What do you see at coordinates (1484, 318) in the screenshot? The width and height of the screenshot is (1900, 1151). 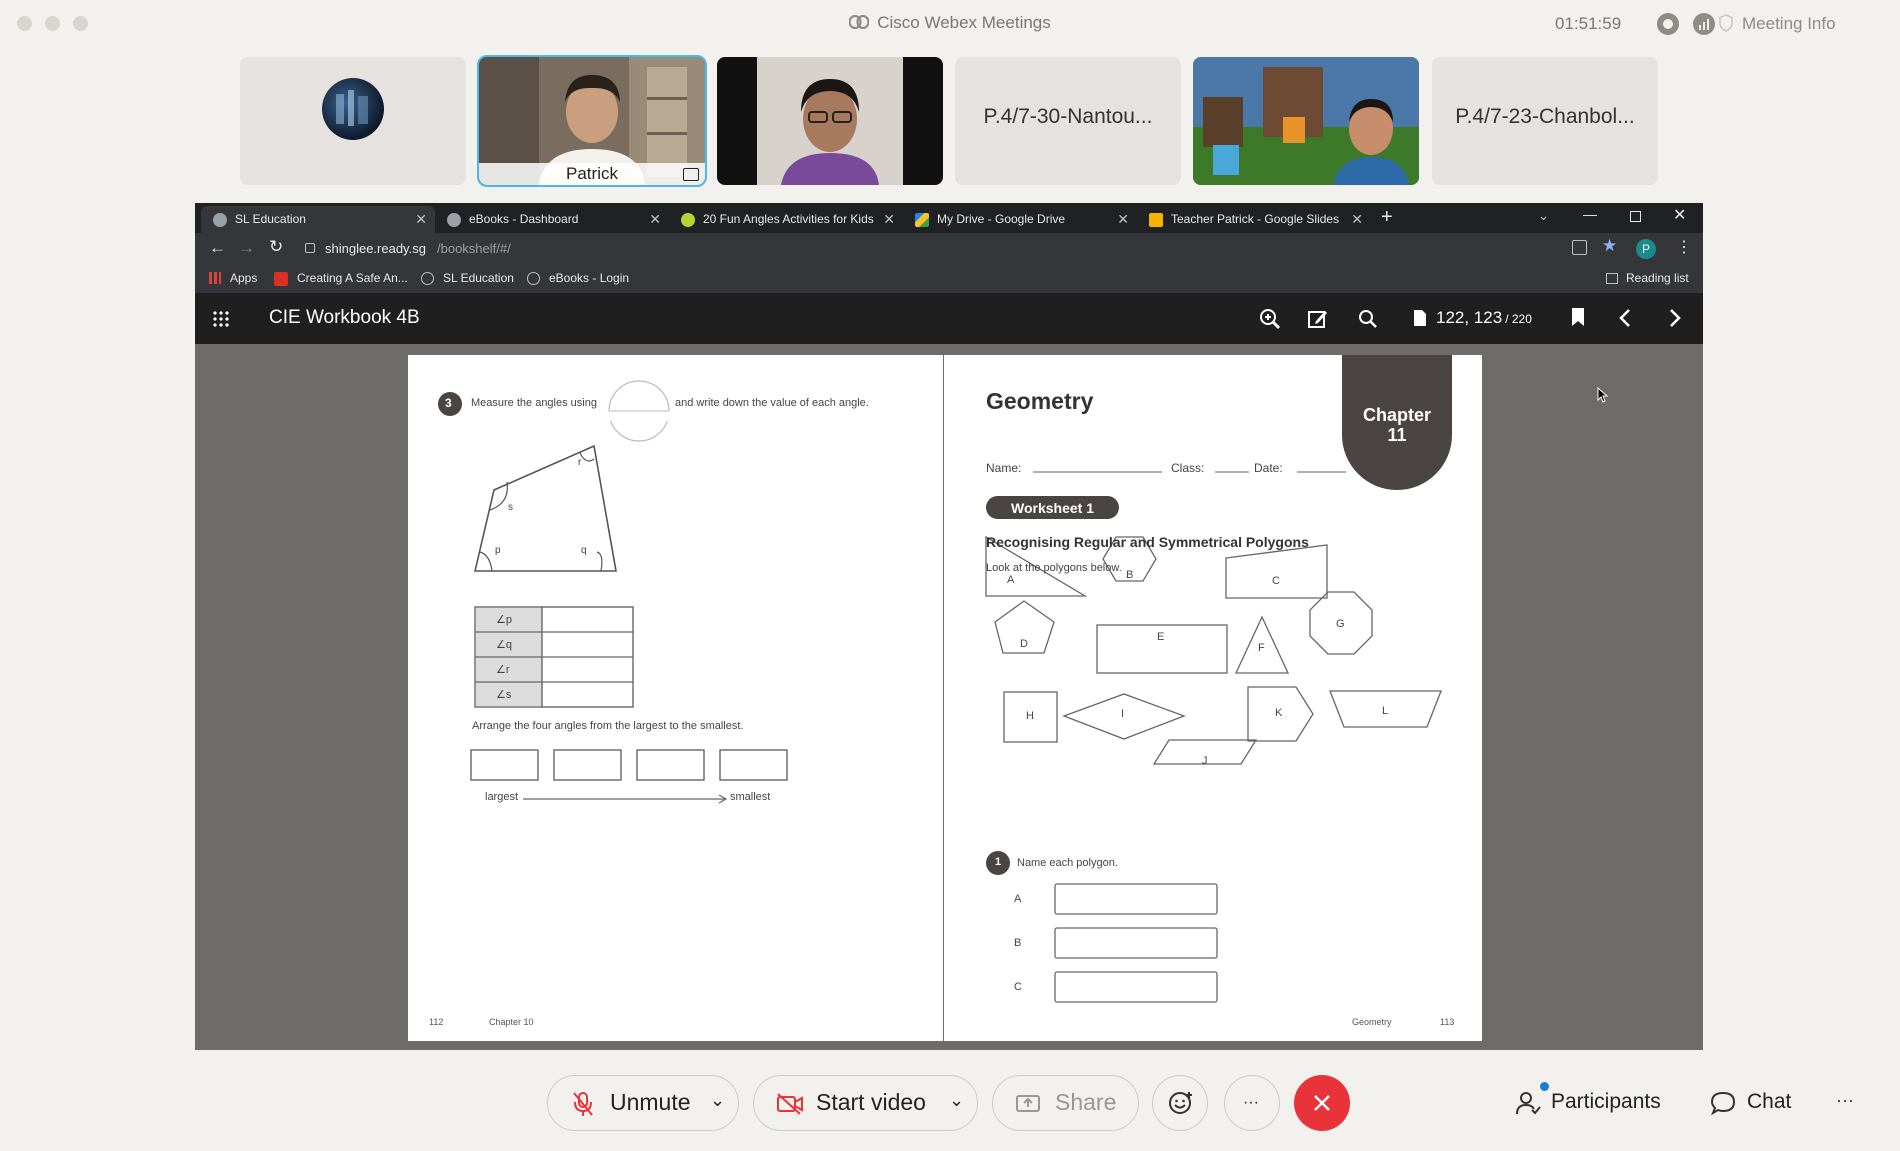 I see `page-indicator: 122, 123/ 220` at bounding box center [1484, 318].